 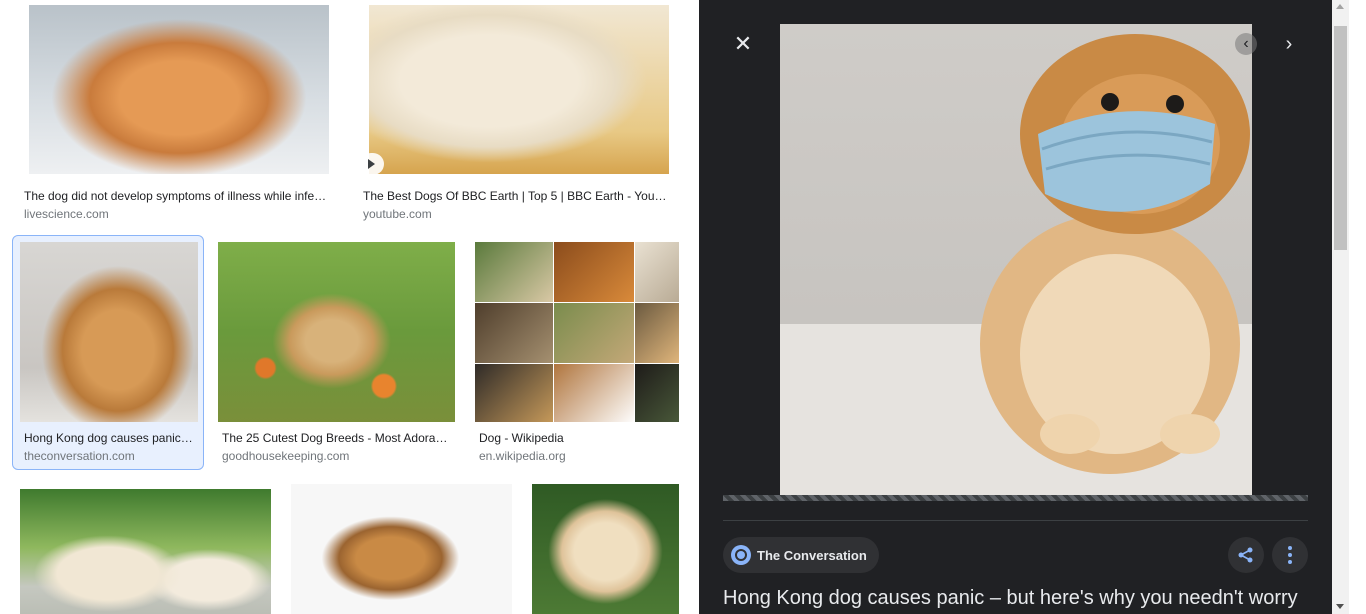 What do you see at coordinates (1246, 44) in the screenshot?
I see `previous-image-icon: ‹` at bounding box center [1246, 44].